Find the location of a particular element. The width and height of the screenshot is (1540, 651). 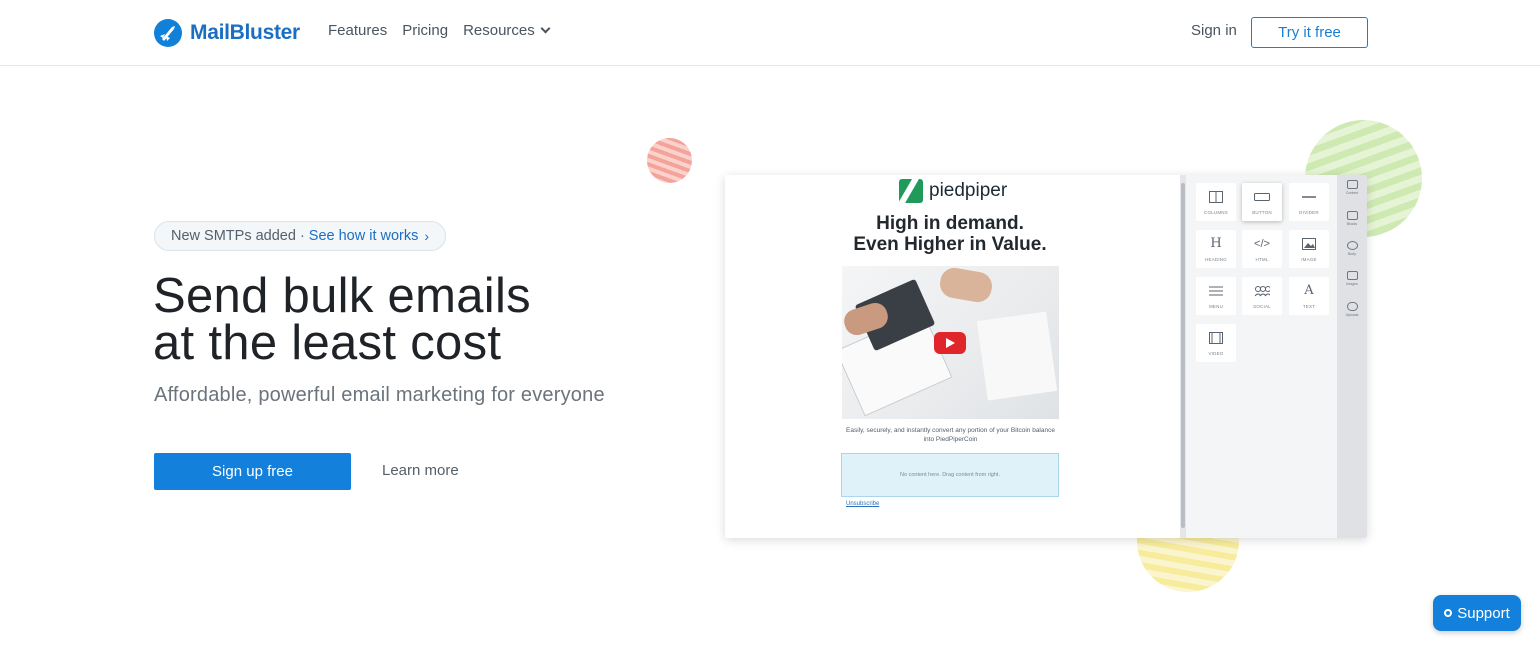

side-tab-label: Body is located at coordinates (1352, 254).